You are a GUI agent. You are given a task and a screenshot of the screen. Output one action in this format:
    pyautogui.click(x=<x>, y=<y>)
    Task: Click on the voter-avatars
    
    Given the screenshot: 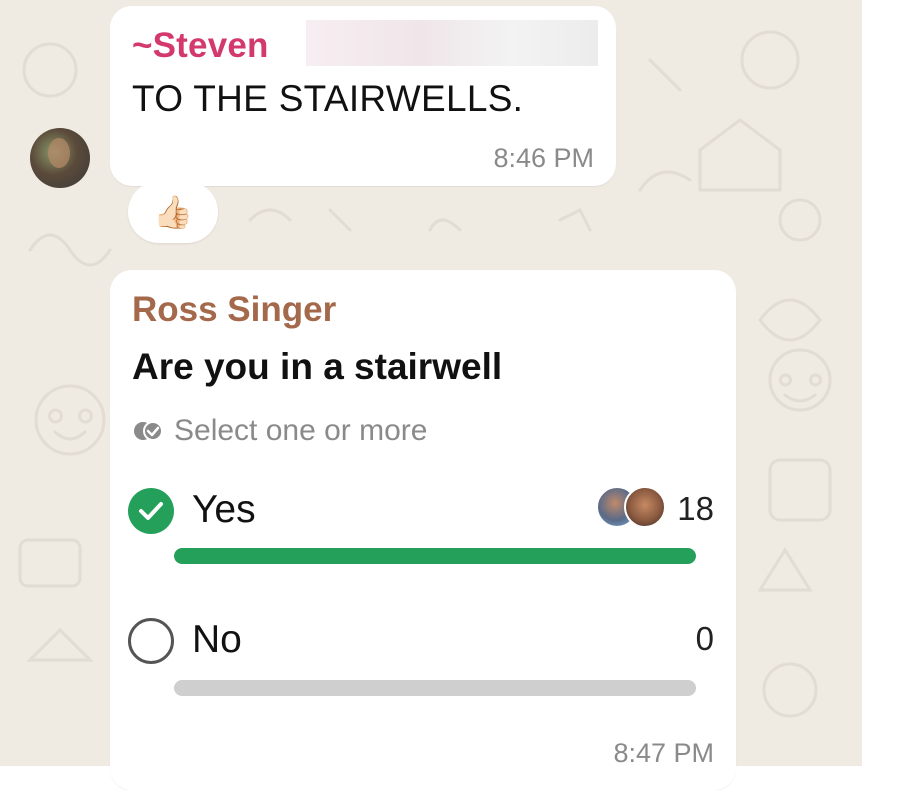 What is the action you would take?
    pyautogui.click(x=634, y=507)
    